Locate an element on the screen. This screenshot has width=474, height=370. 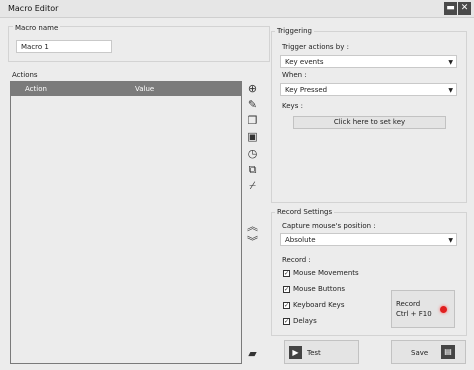
record-button-label: Record is located at coordinates (408, 304).